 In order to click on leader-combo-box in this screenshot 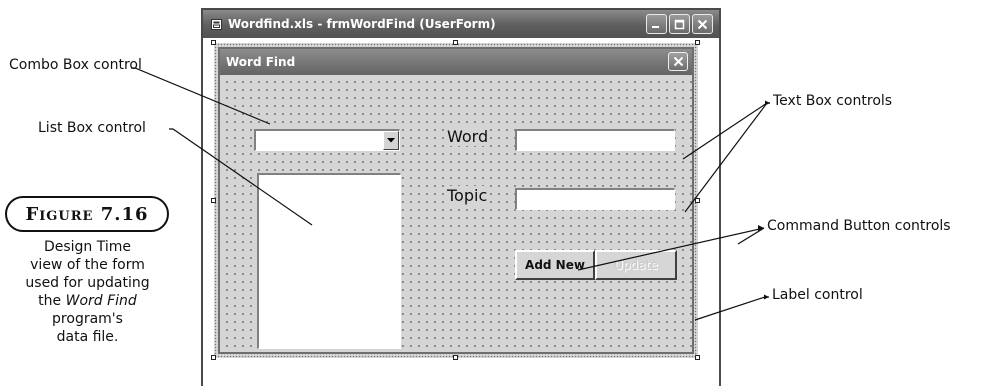, I will do `click(201, 96)`.